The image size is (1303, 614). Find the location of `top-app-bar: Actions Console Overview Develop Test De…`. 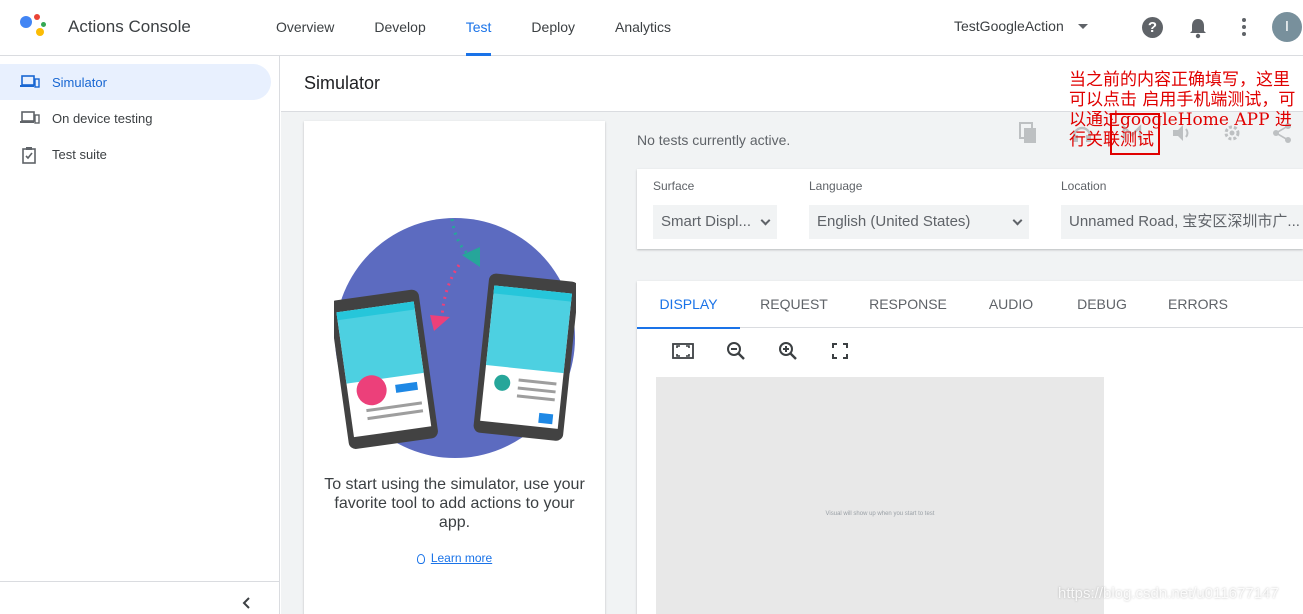

top-app-bar: Actions Console Overview Develop Test De… is located at coordinates (651, 28).